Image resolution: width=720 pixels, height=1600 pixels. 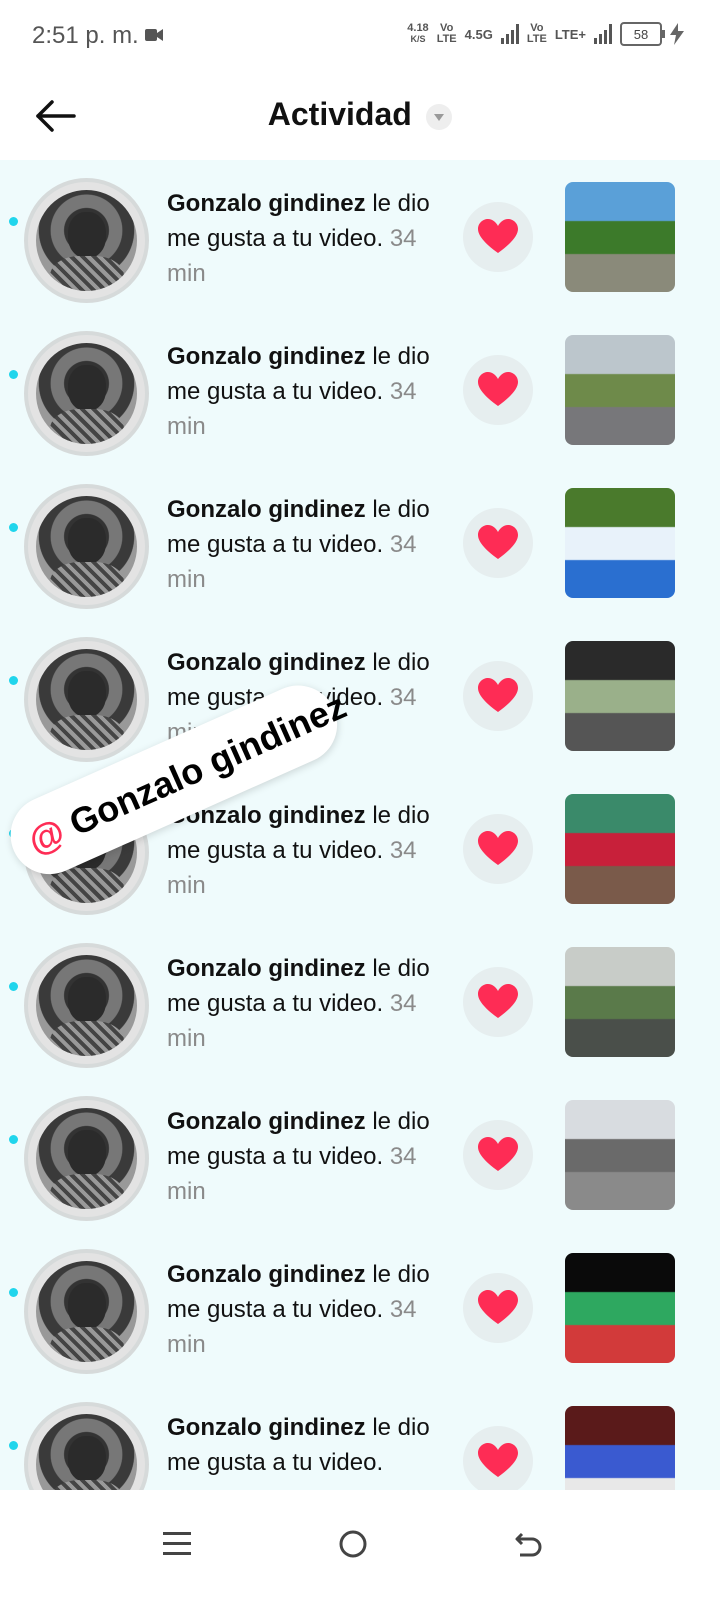 I want to click on charging-icon, so click(x=677, y=34).